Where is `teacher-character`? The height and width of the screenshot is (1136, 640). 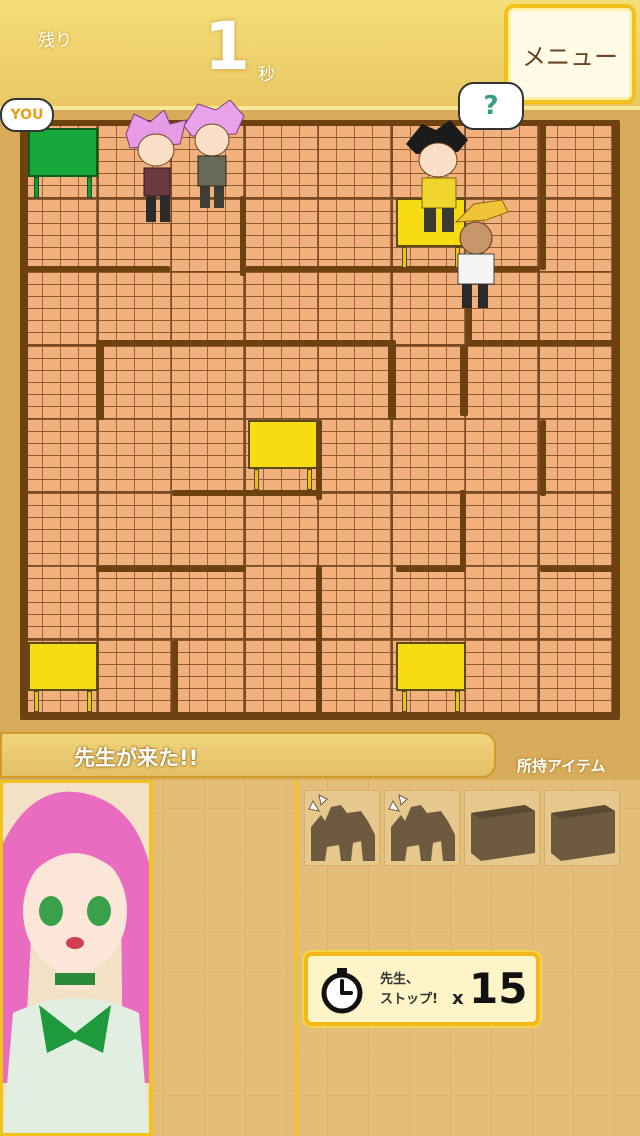
teacher-character is located at coordinates (481, 253).